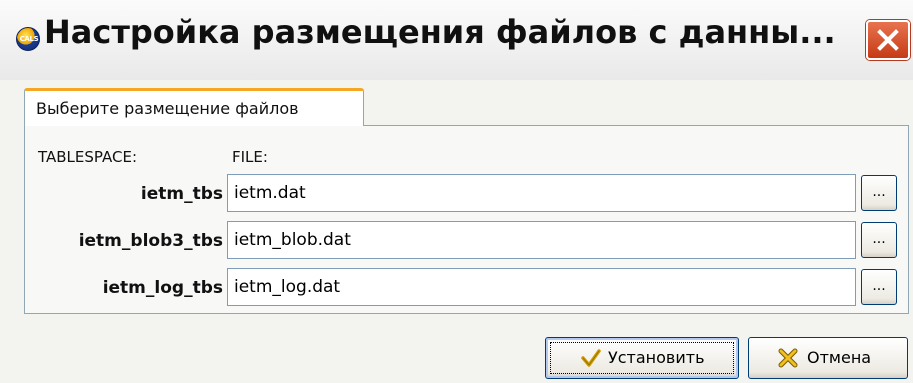 This screenshot has height=383, width=913. What do you see at coordinates (591, 358) in the screenshot?
I see `checkmark-icon` at bounding box center [591, 358].